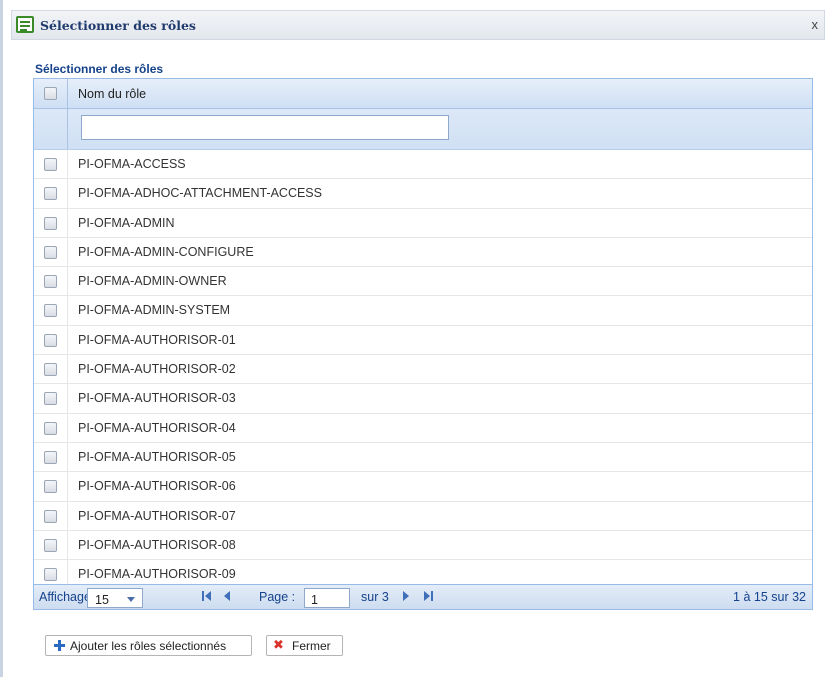  What do you see at coordinates (25, 24) in the screenshot?
I see `list-window-icon` at bounding box center [25, 24].